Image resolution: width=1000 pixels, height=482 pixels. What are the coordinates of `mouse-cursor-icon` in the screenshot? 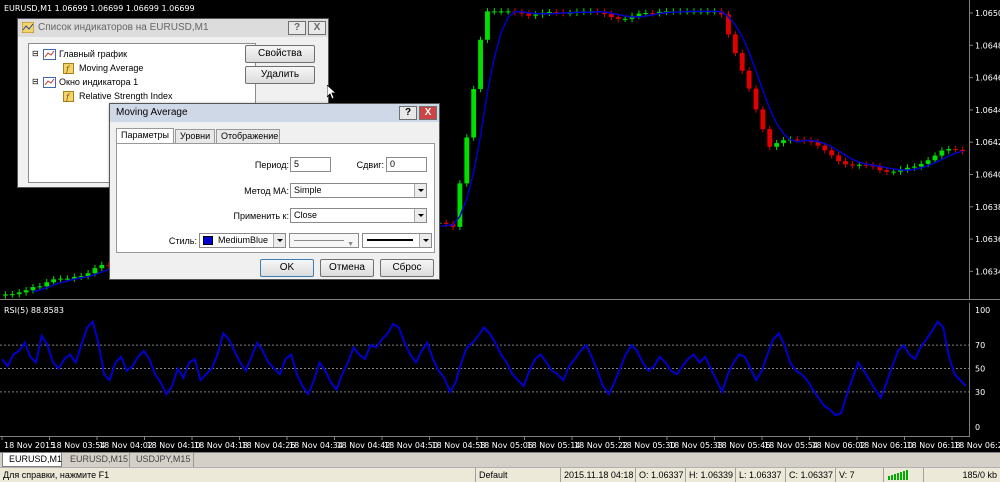 It's located at (332, 92).